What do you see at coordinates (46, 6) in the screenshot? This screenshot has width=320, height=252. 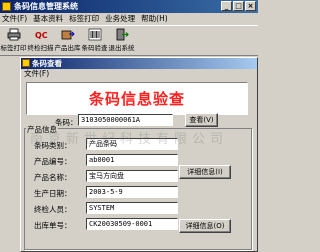 I see `window-title: 条码信息管理系统` at bounding box center [46, 6].